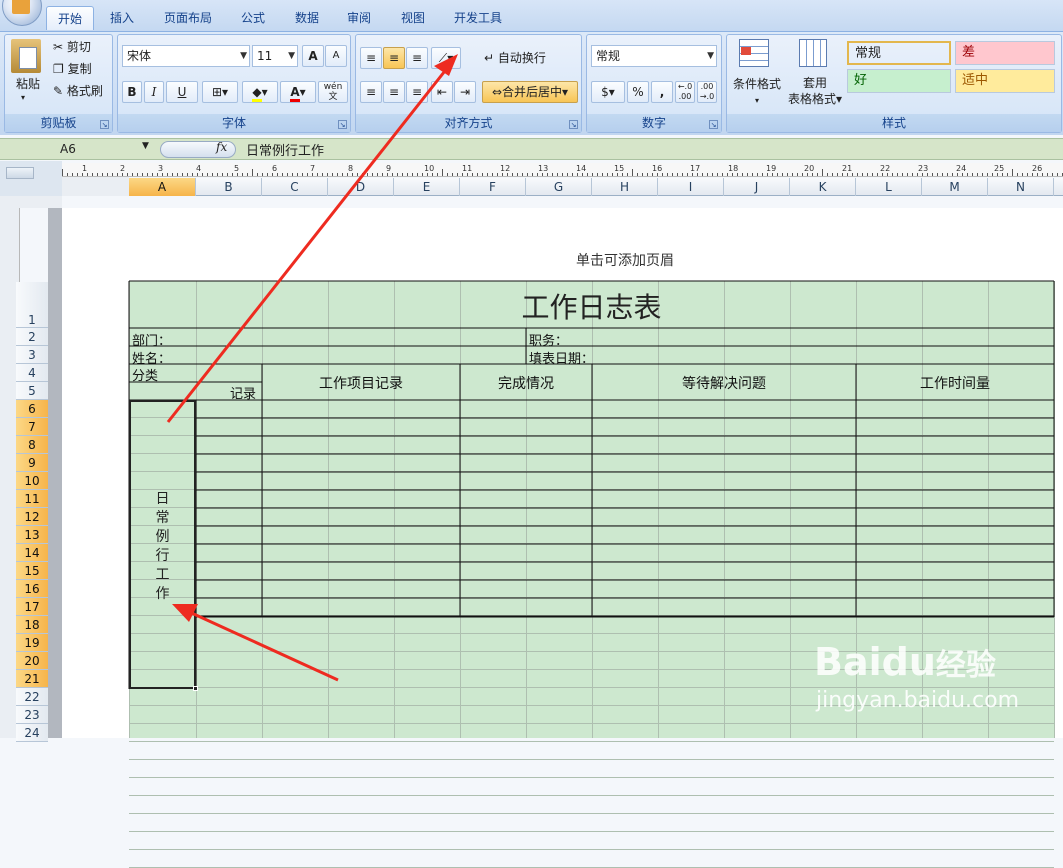 The width and height of the screenshot is (1063, 868). I want to click on arrow-to-merged-cell, so click(261, 645).